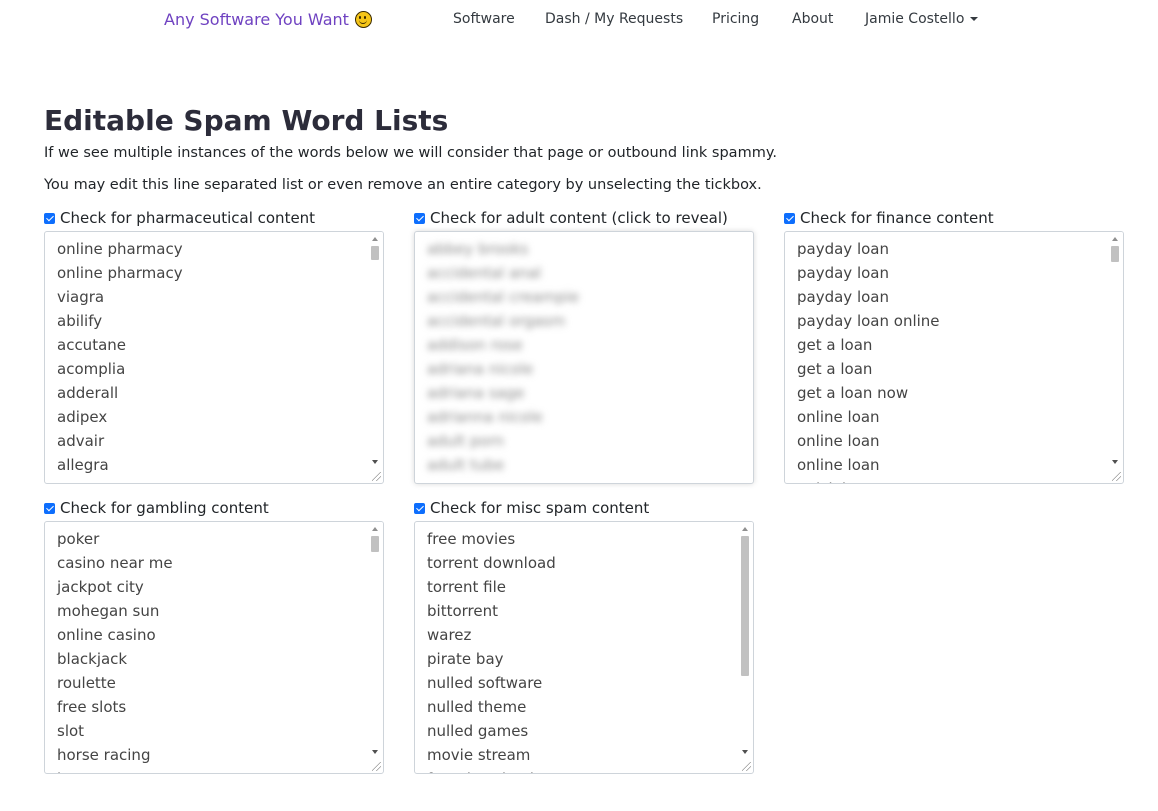  I want to click on list-item: casino near me, so click(115, 563).